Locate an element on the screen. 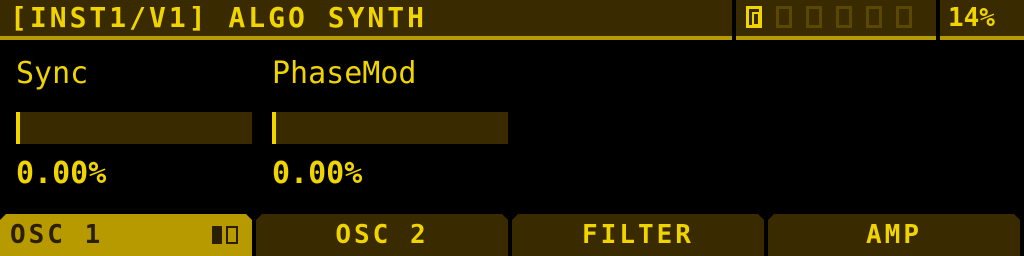 Image resolution: width=1024 pixels, height=256 pixels. param-label: PhaseMod is located at coordinates (344, 73).